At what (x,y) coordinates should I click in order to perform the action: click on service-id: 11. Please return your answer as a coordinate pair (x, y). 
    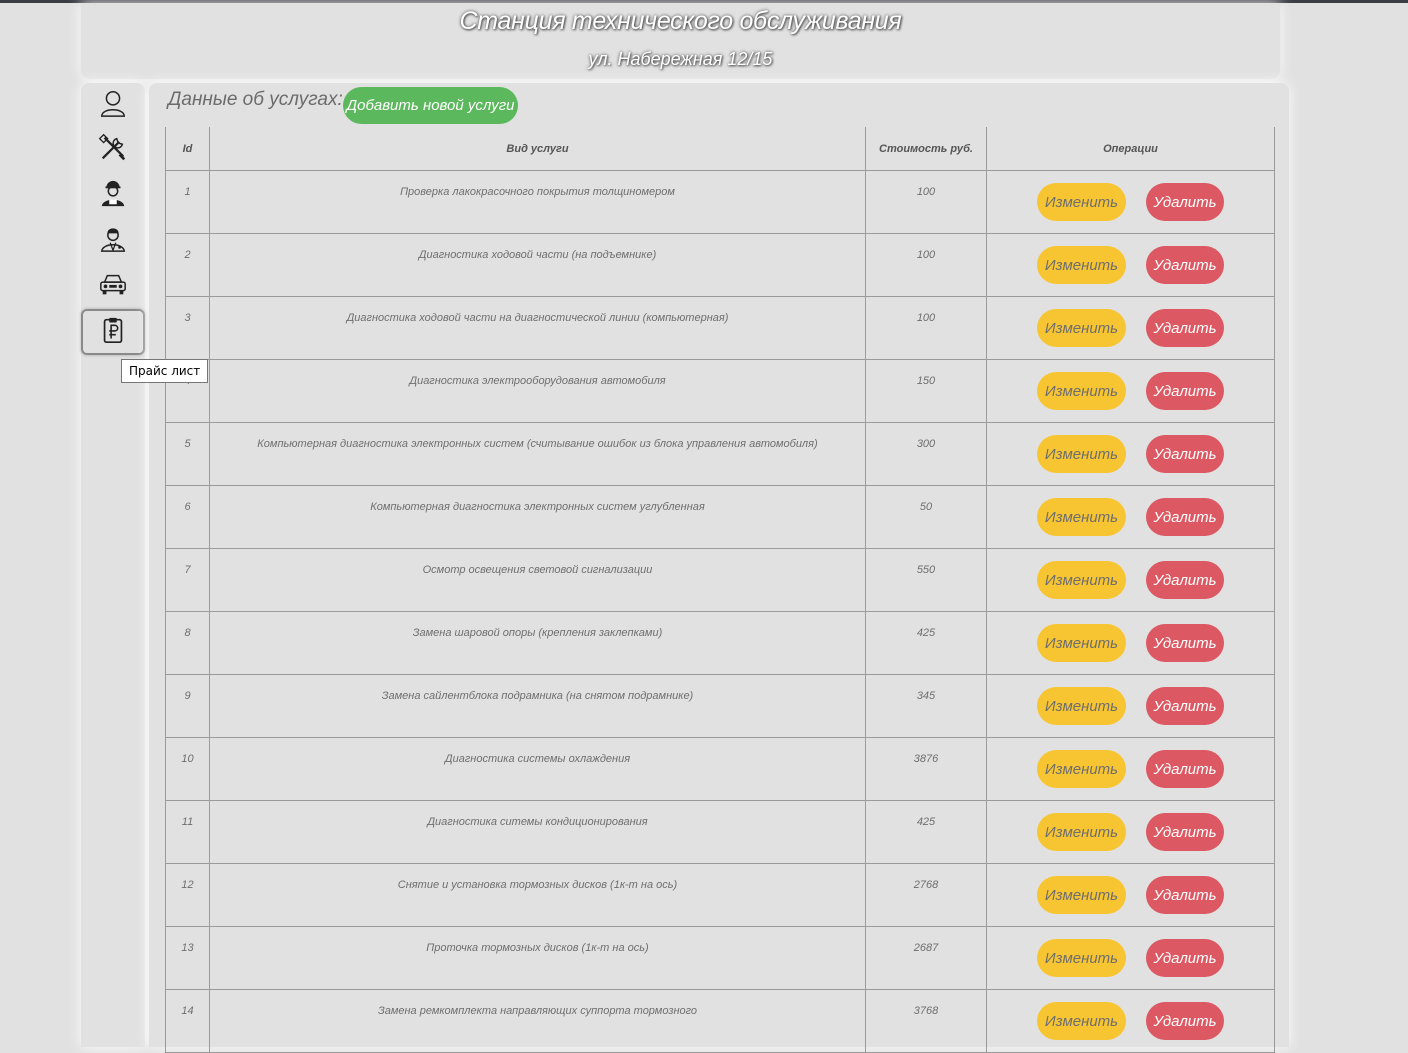
    Looking at the image, I should click on (187, 822).